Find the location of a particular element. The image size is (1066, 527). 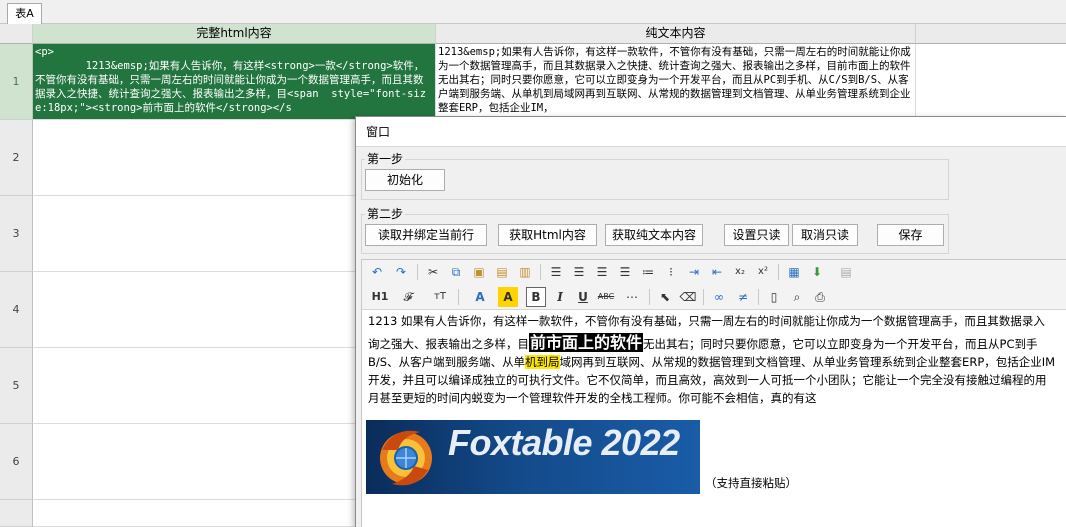

align-justify-icon: ☰ is located at coordinates (625, 272).